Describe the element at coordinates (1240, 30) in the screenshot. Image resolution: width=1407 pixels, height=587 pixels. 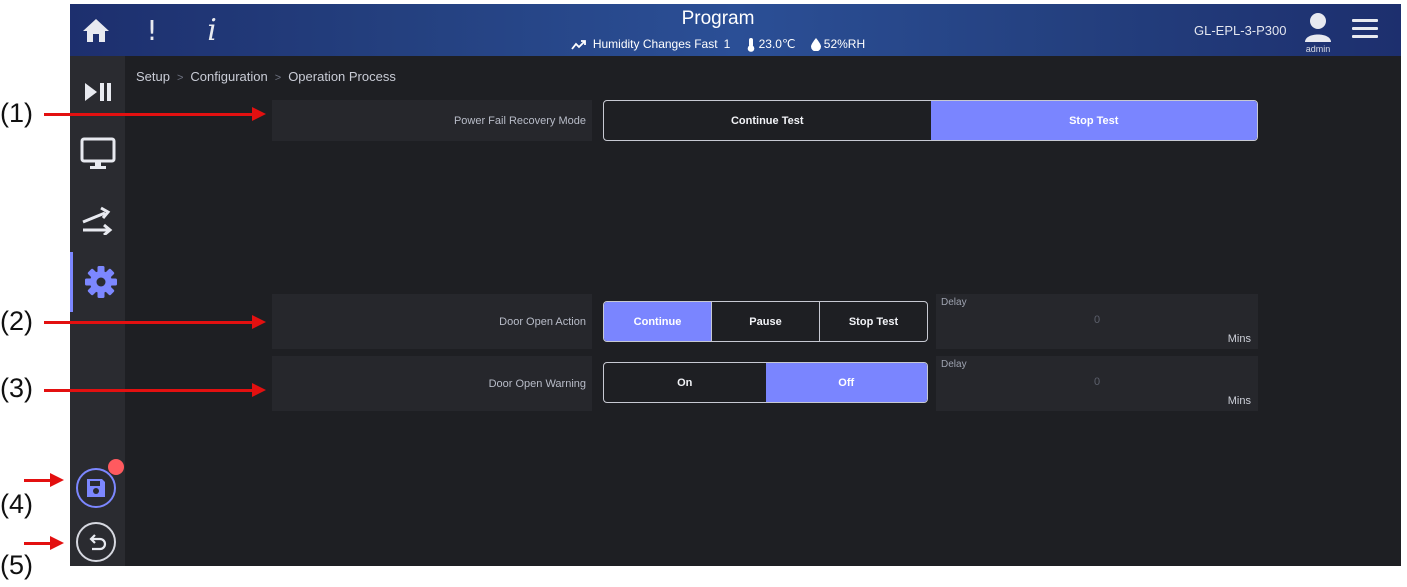
I see `device-name: GL-EPL-3-P300` at that location.